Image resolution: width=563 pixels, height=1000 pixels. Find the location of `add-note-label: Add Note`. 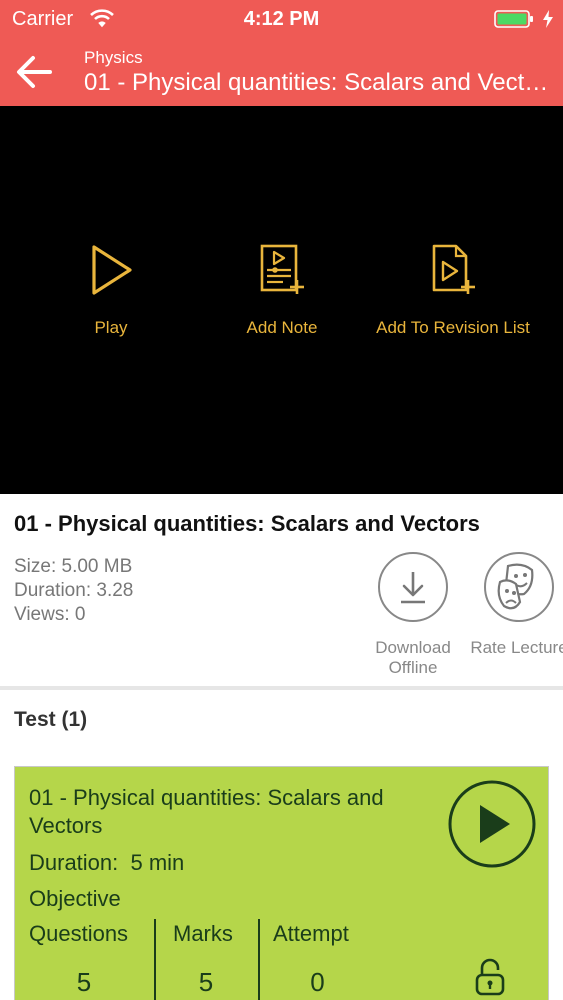

add-note-label: Add Note is located at coordinates (282, 327).